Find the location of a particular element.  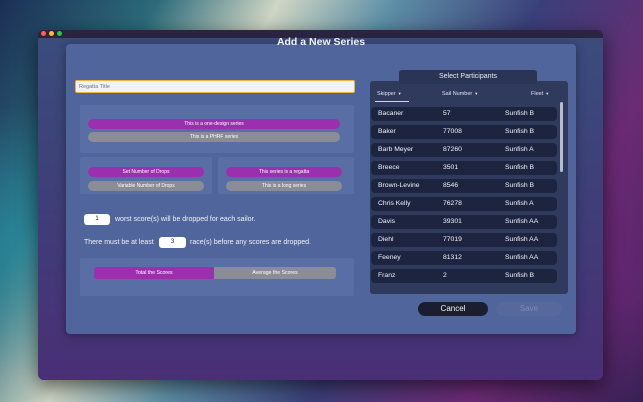

sort-indicator-underline is located at coordinates (392, 101).